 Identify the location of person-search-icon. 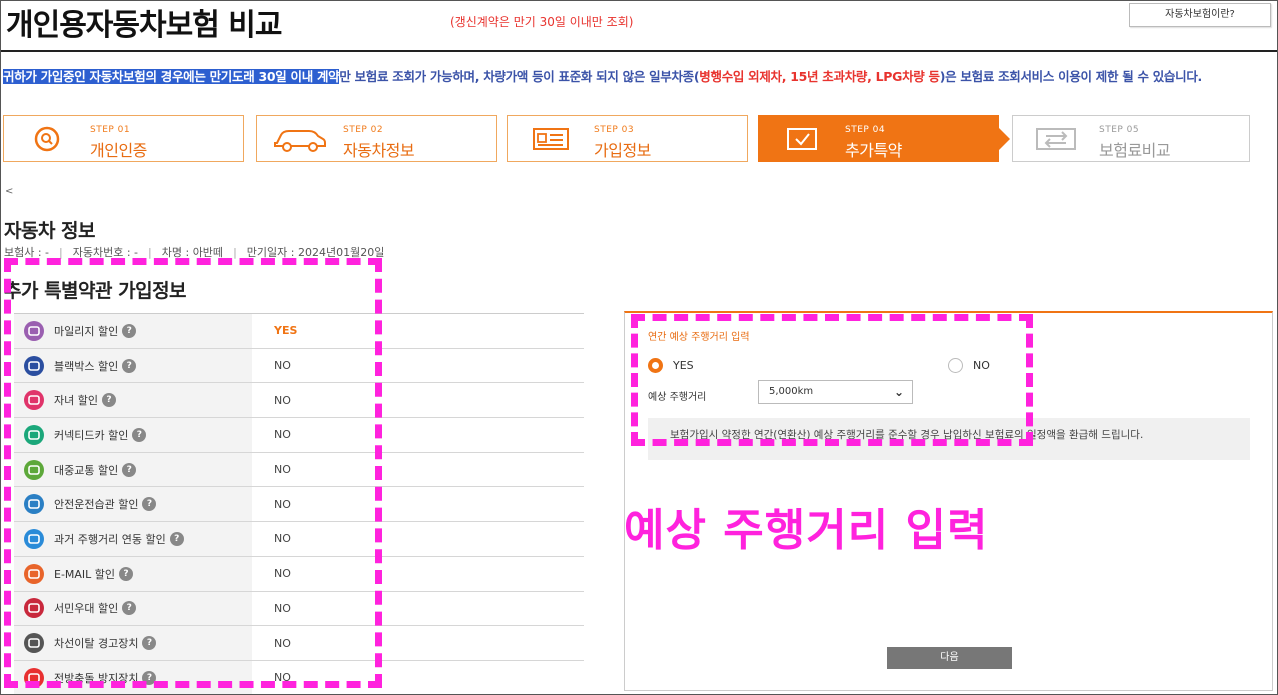
(47, 139).